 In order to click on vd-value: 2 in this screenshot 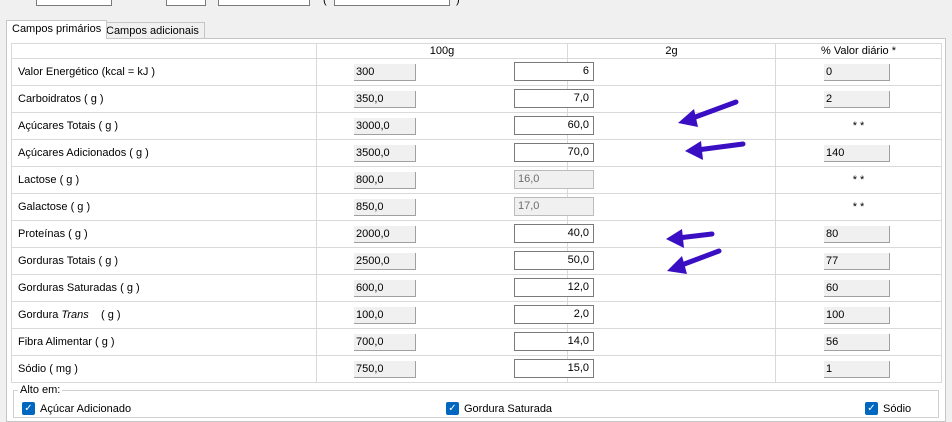, I will do `click(857, 99)`.